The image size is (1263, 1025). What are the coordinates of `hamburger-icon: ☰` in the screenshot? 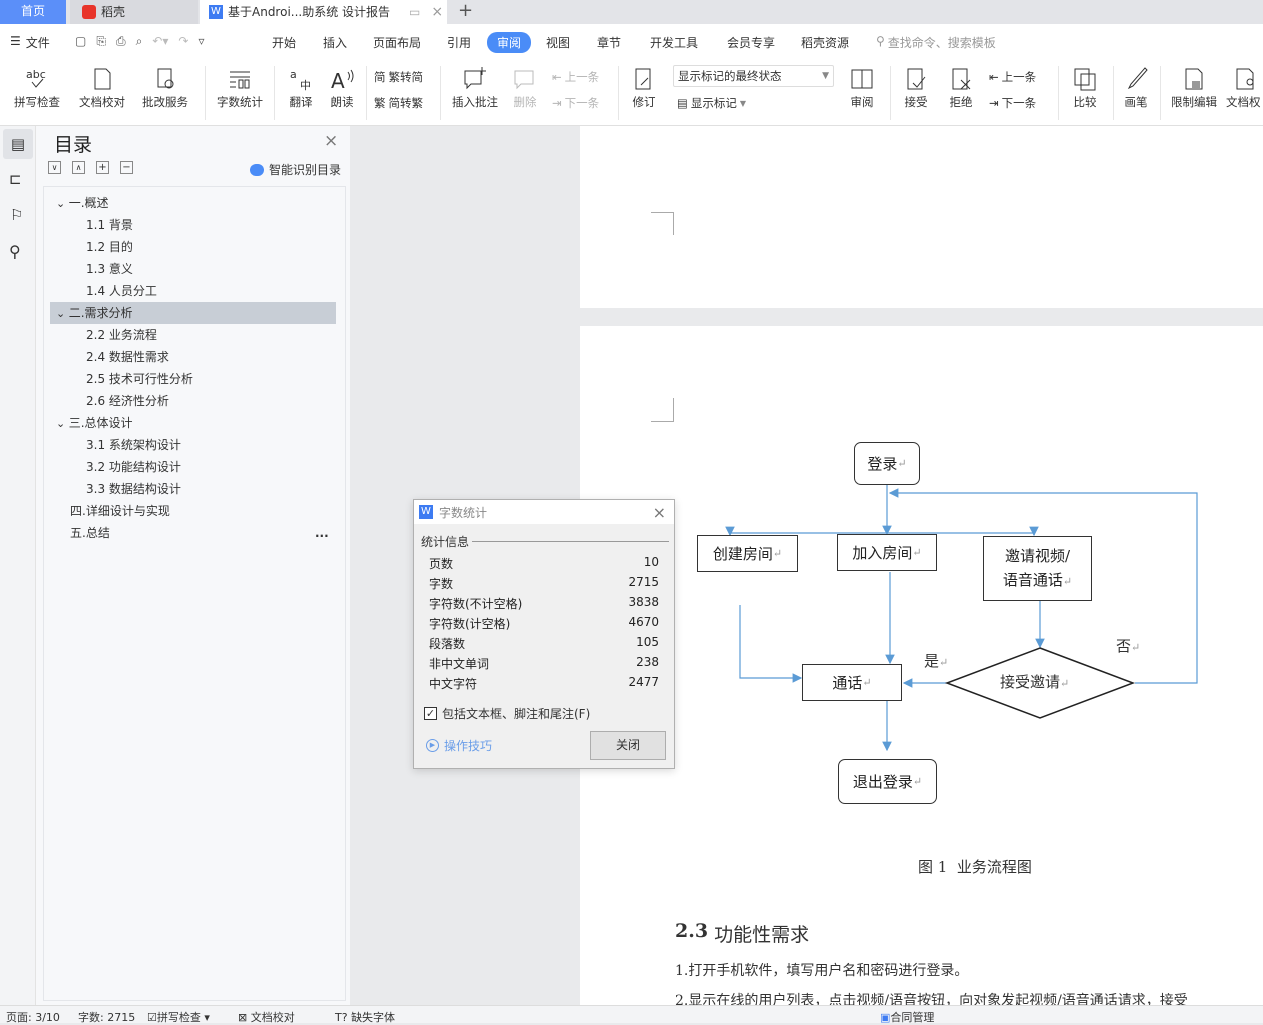 It's located at (15, 41).